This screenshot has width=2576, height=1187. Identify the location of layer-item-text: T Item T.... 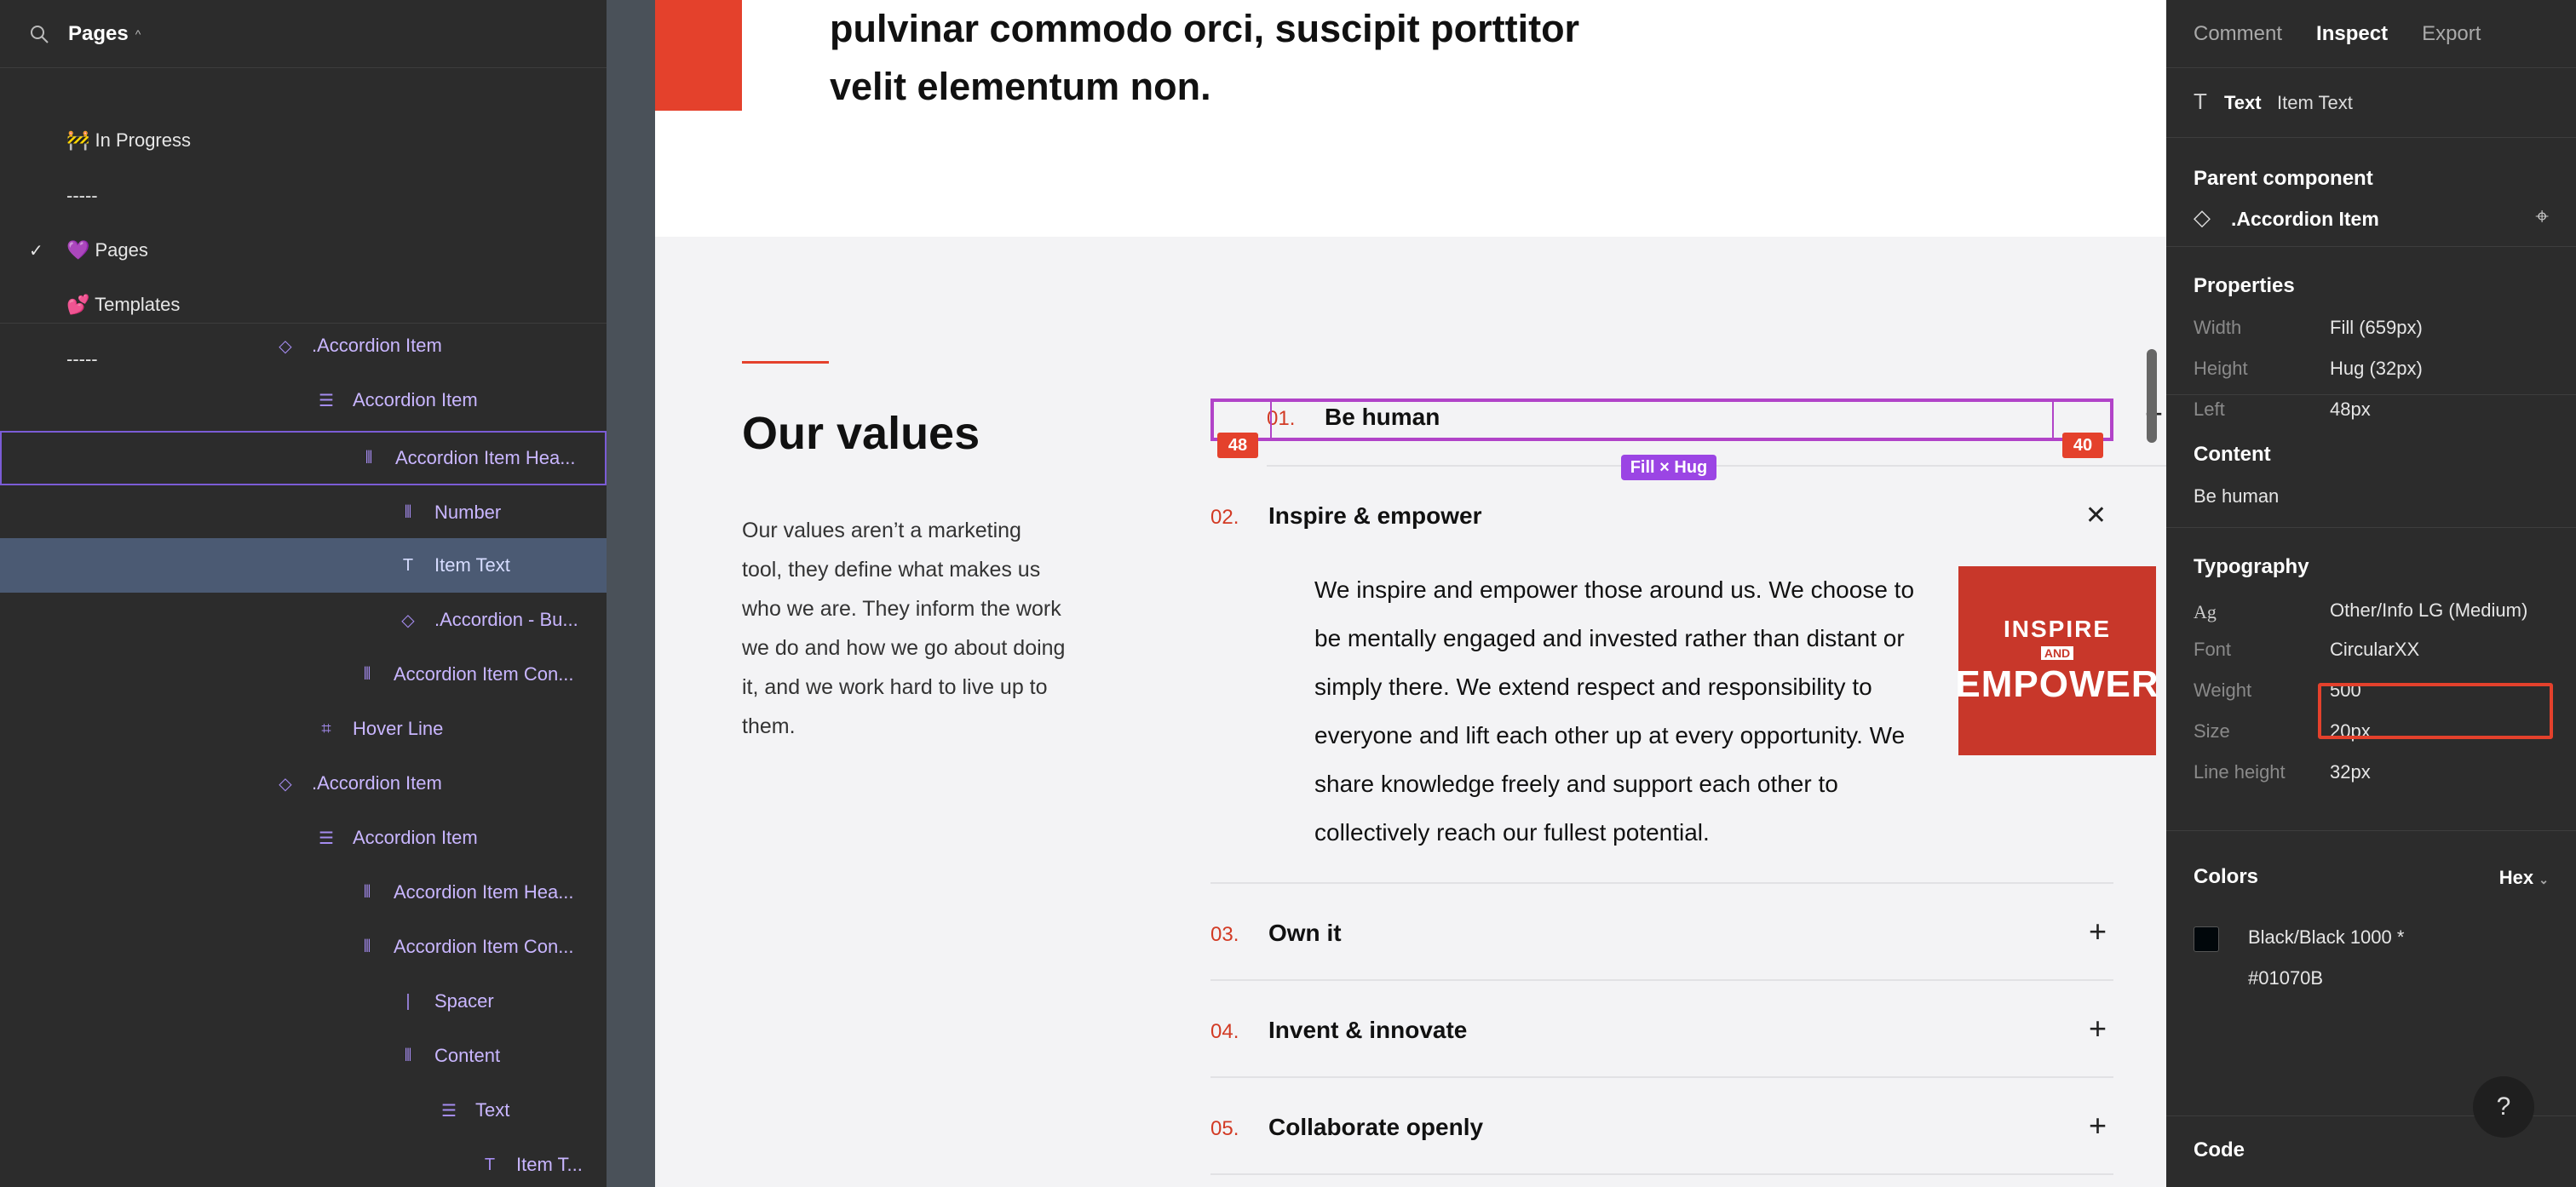
(303, 1162).